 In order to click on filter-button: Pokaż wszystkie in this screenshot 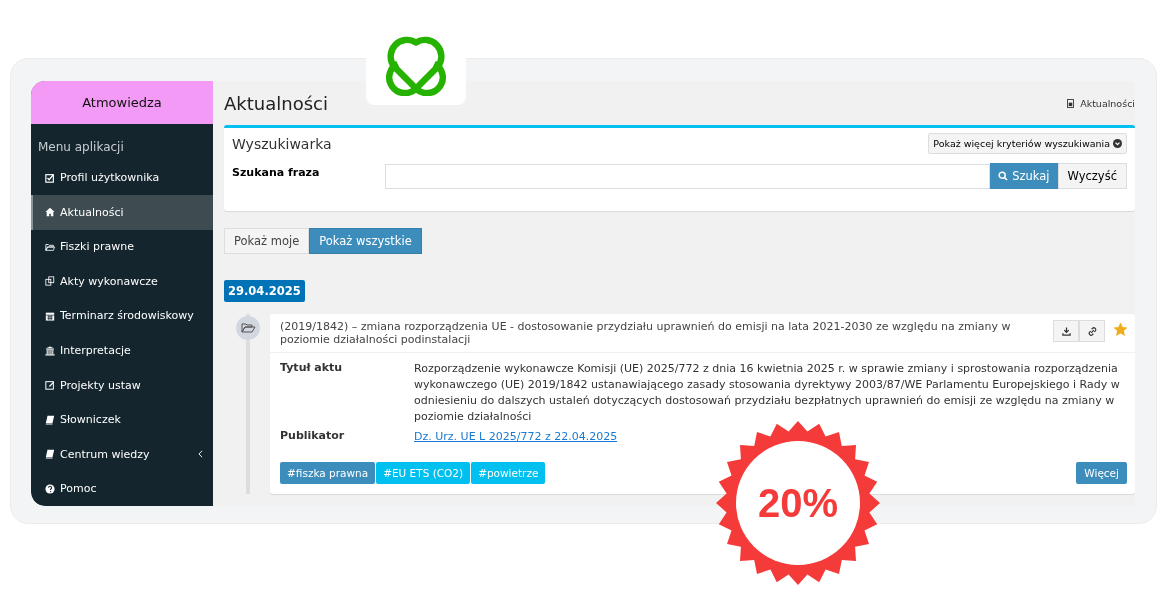, I will do `click(365, 241)`.